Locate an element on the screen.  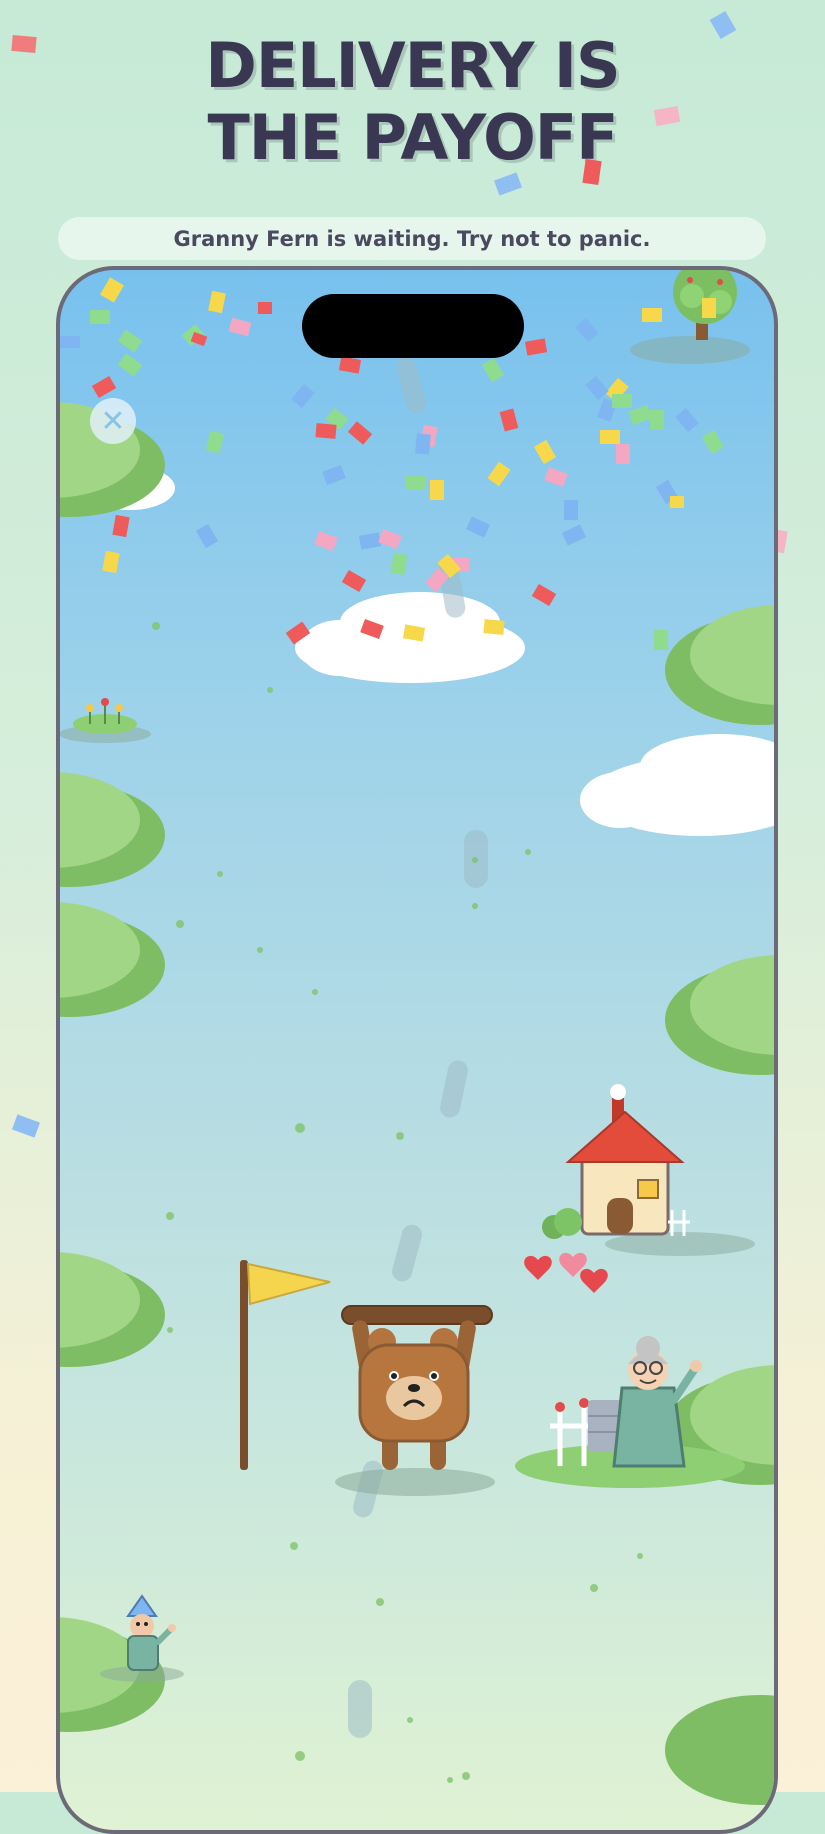
flag-icon is located at coordinates (285, 1365).